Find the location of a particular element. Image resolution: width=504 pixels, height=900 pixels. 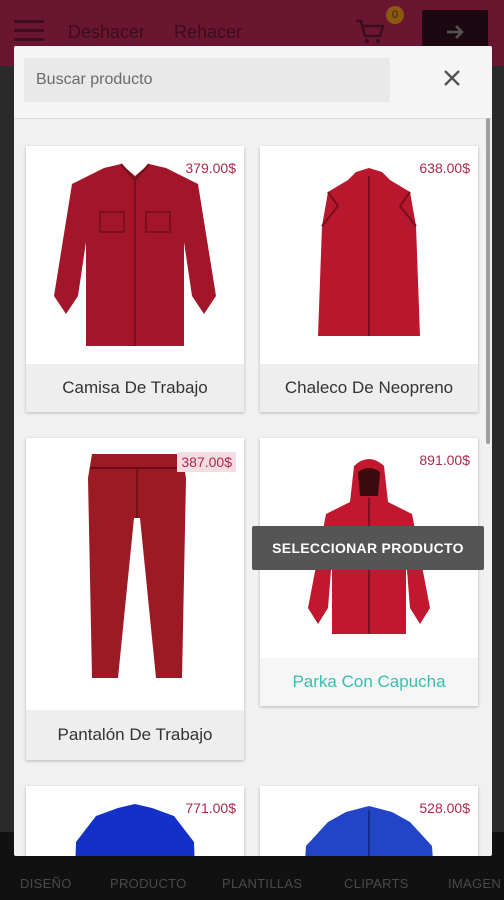

undo-button: Deshacer is located at coordinates (106, 32).